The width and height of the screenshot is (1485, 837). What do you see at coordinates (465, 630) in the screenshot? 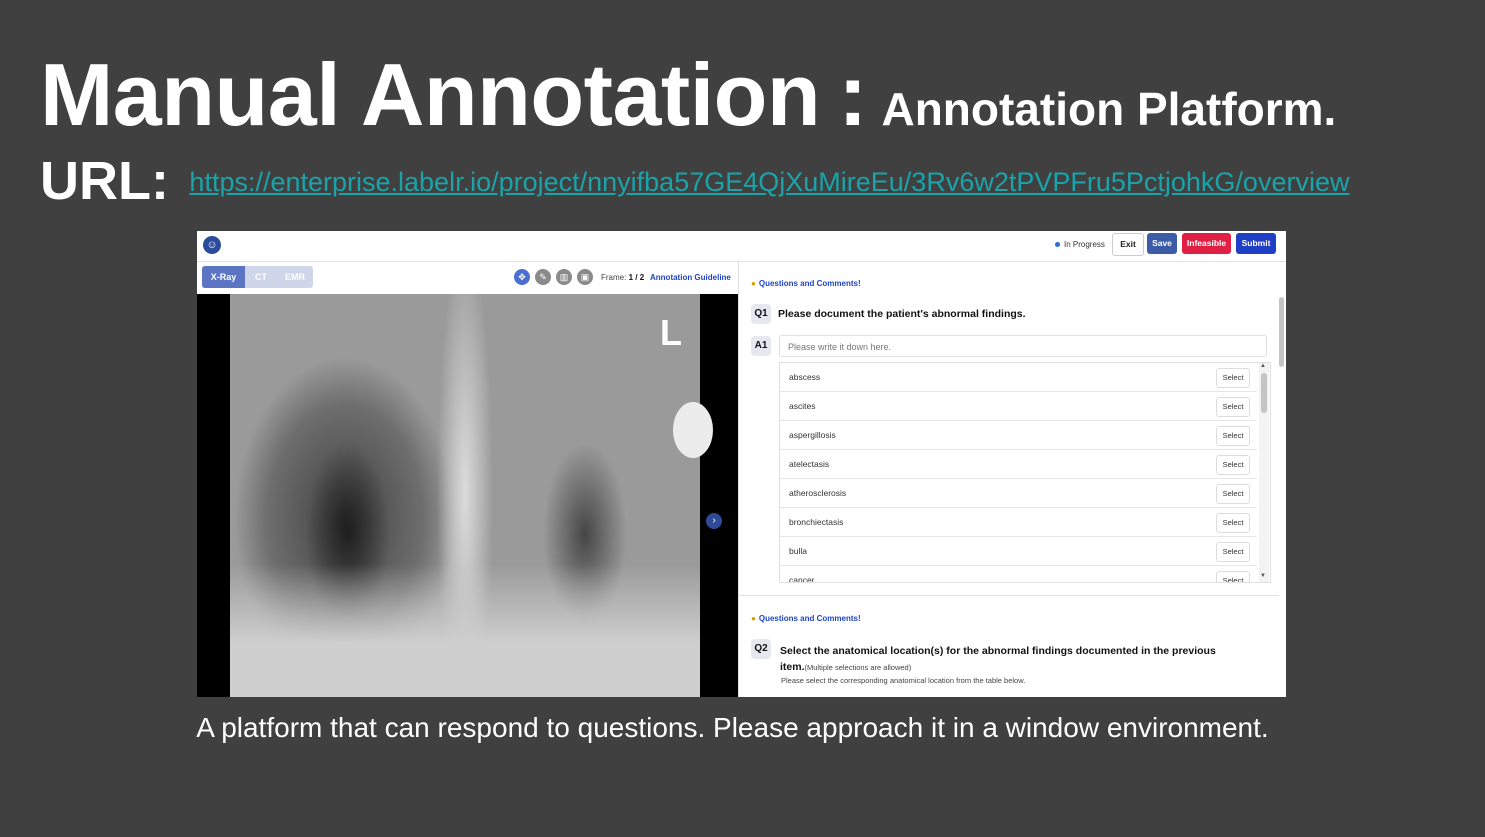
I see `xray-abdomen-shade` at bounding box center [465, 630].